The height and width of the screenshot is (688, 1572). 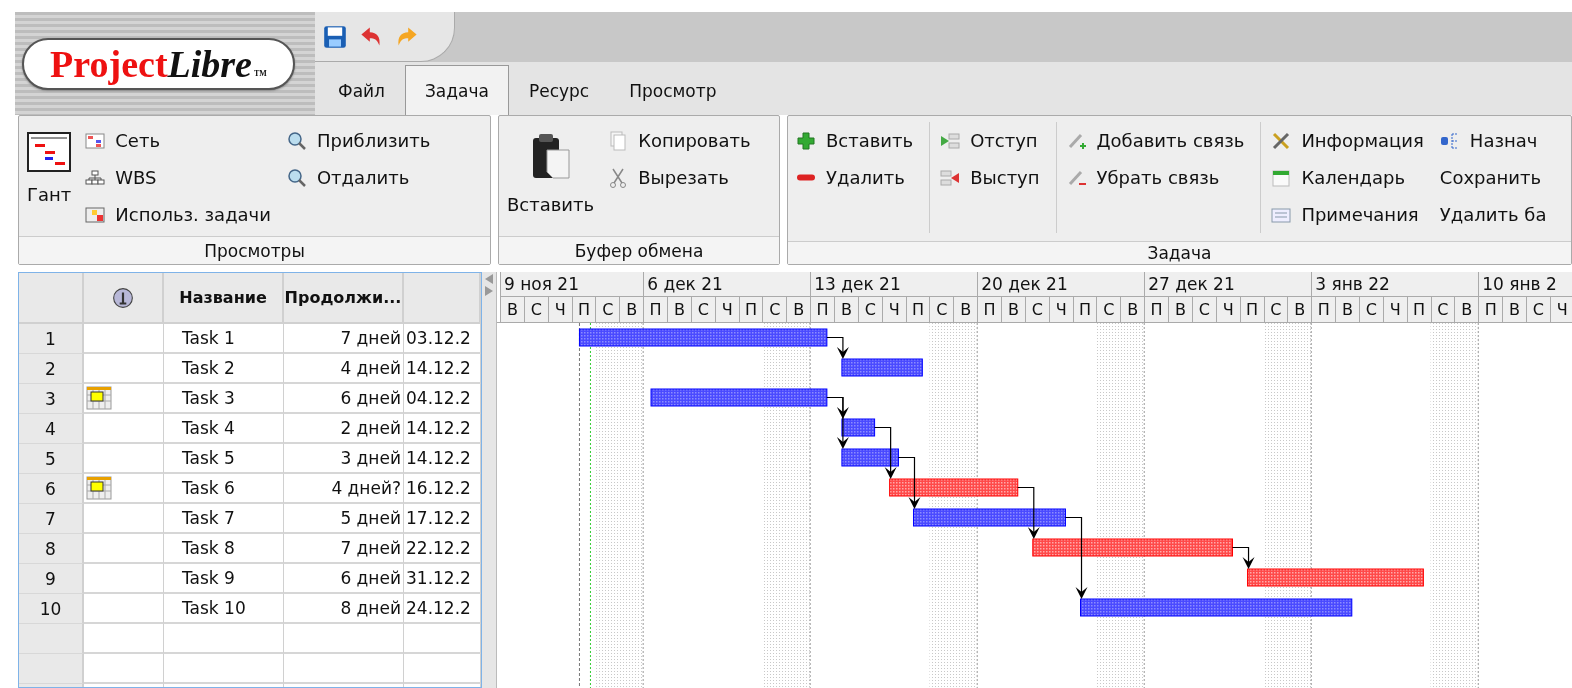 I want to click on table-cell: 4 дней, so click(x=344, y=369).